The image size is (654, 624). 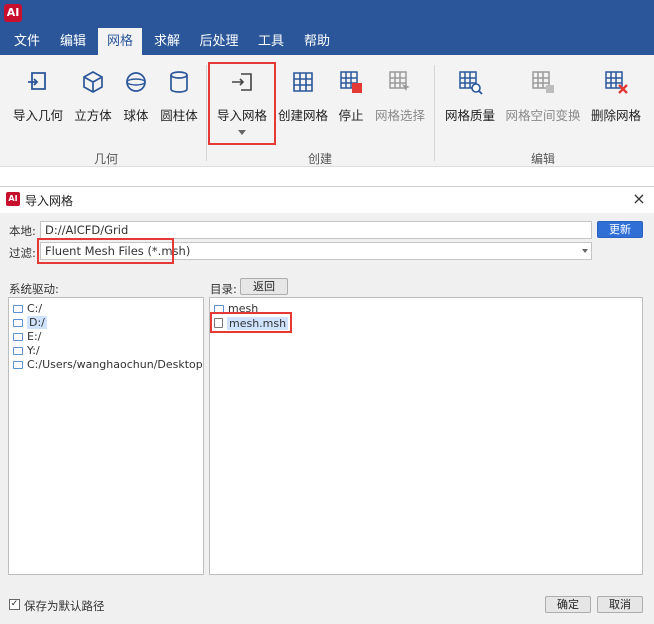 What do you see at coordinates (27, 41) in the screenshot?
I see `menu-file: 文件` at bounding box center [27, 41].